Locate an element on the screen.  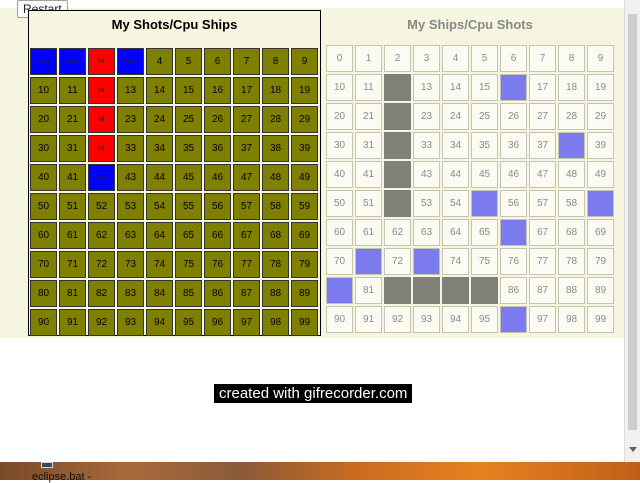
my-ships-cell-51: 51 is located at coordinates (368, 203).